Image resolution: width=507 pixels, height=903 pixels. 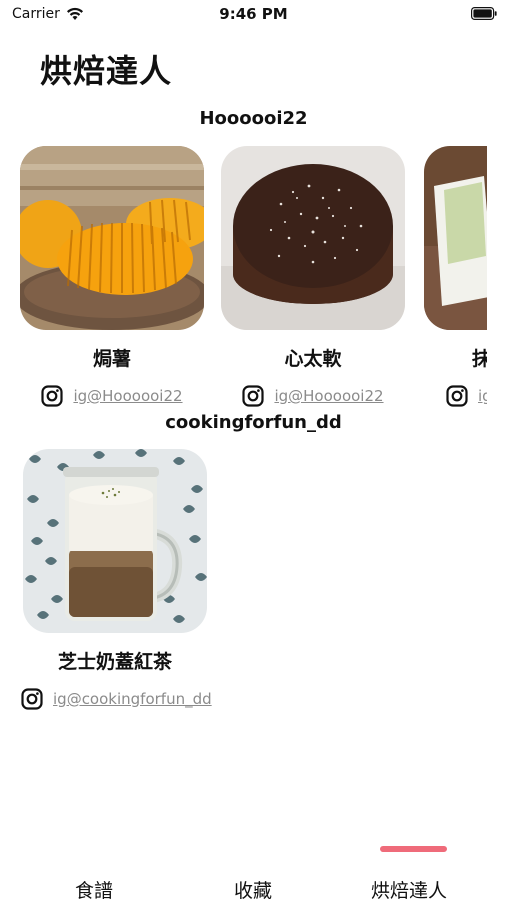 What do you see at coordinates (114, 662) in the screenshot?
I see `recipe-title: 芝士奶蓋紅茶` at bounding box center [114, 662].